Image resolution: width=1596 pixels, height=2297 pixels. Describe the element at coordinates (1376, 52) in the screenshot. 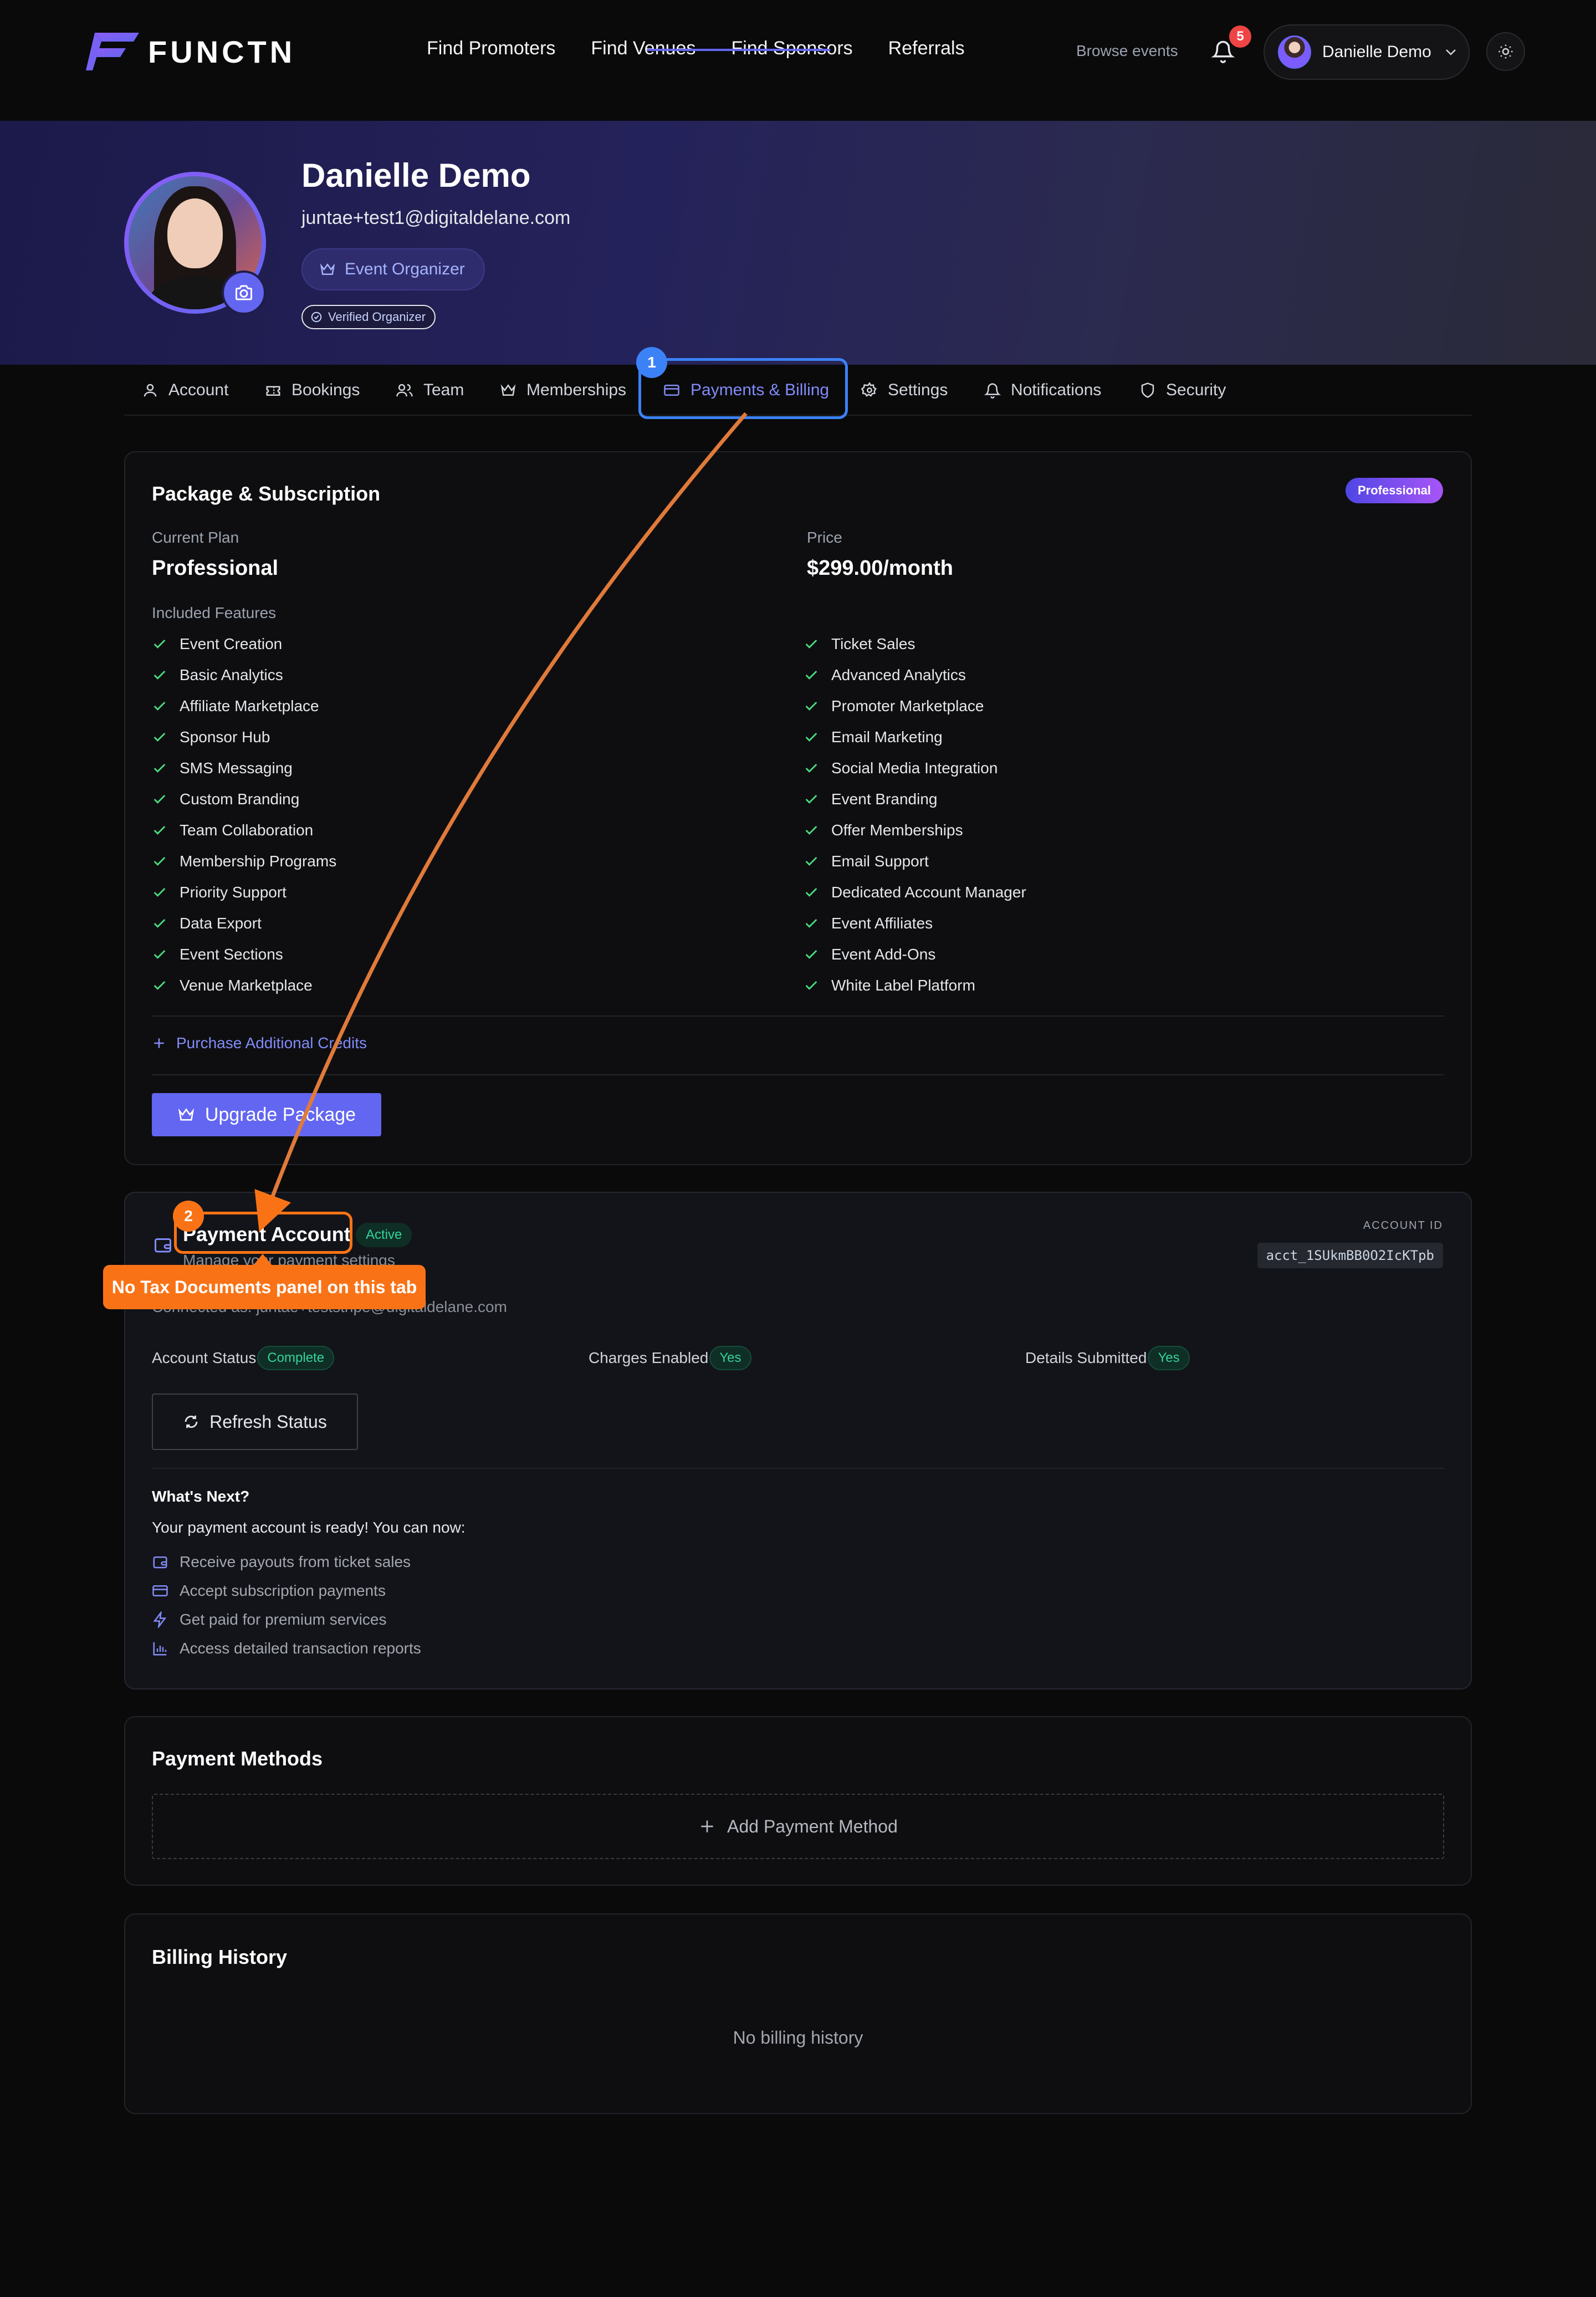

I see `user-menu-name: Danielle Demo` at that location.